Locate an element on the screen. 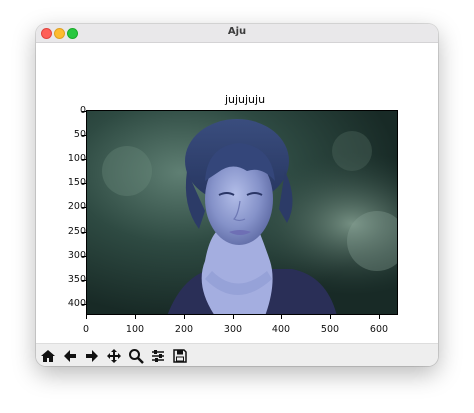 The width and height of the screenshot is (474, 413). x-tick-label: 400 is located at coordinates (281, 329).